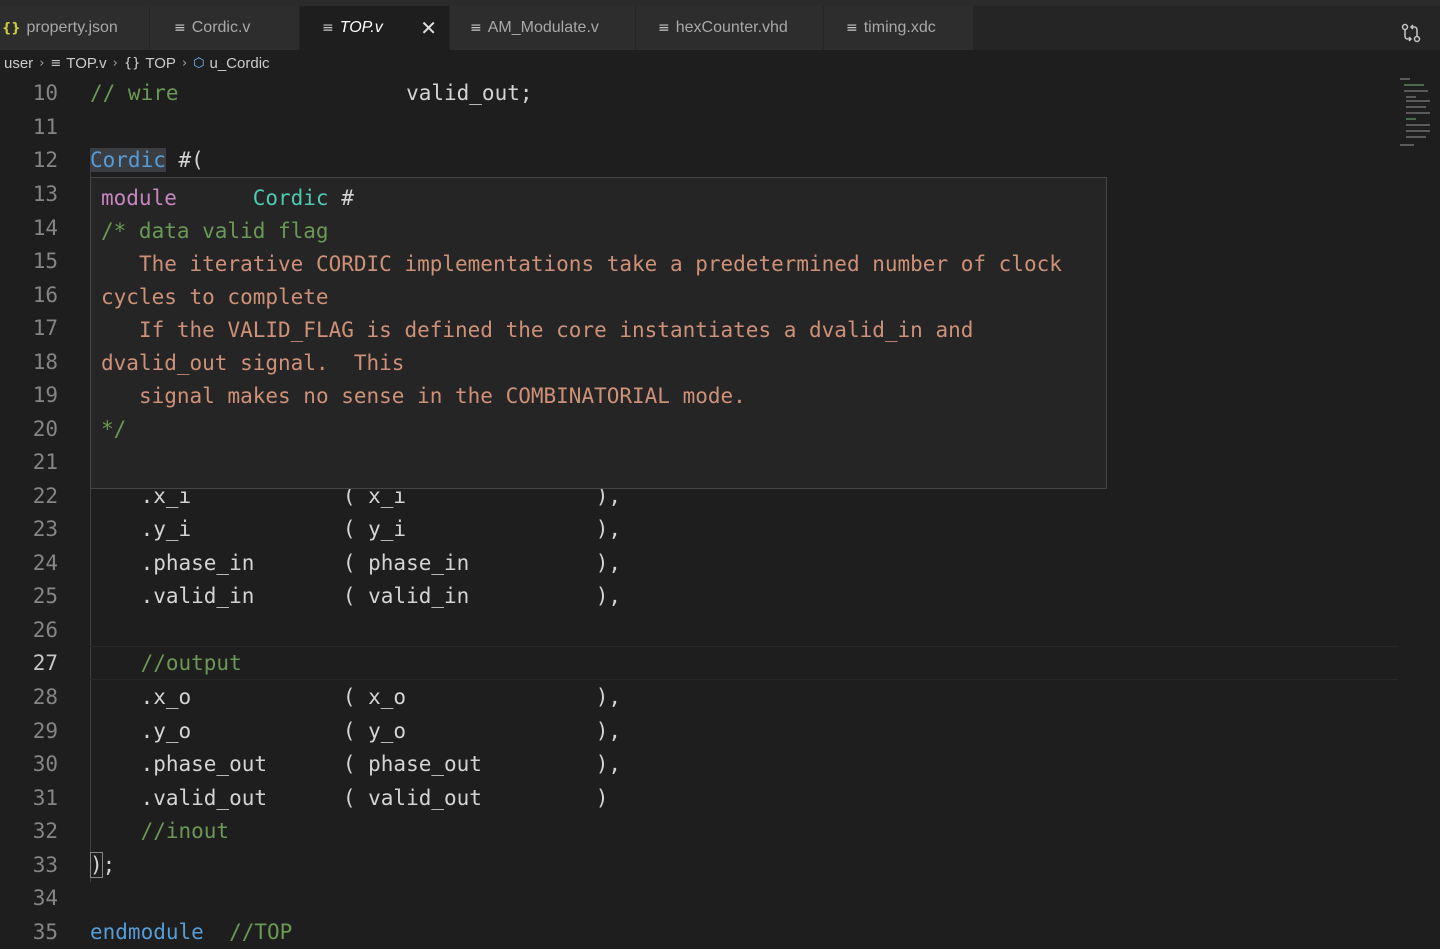  I want to click on comment-text: //TOP, so click(248, 932).